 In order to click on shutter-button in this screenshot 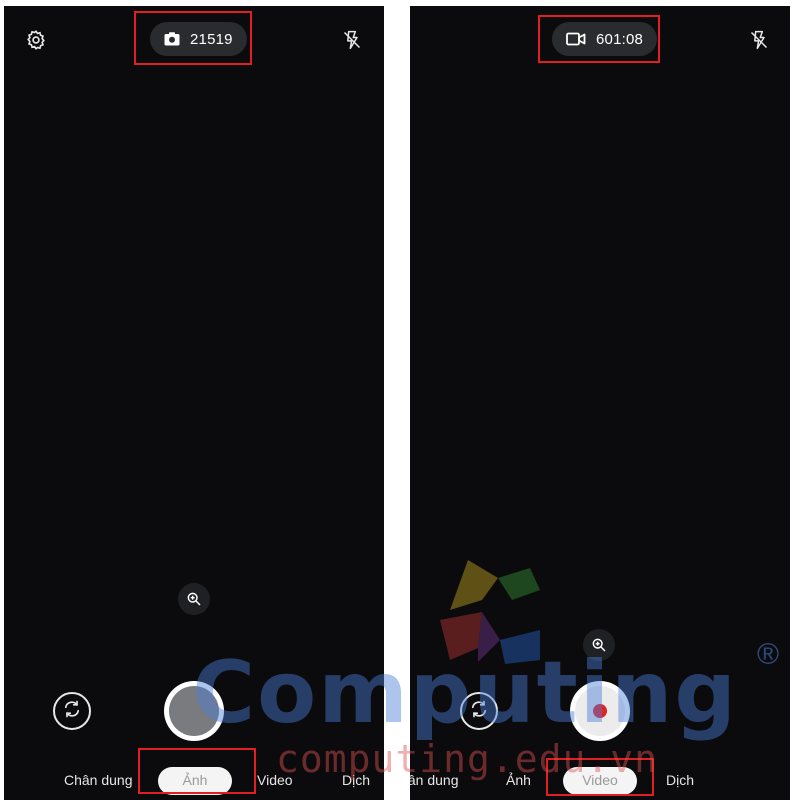, I will do `click(194, 711)`.